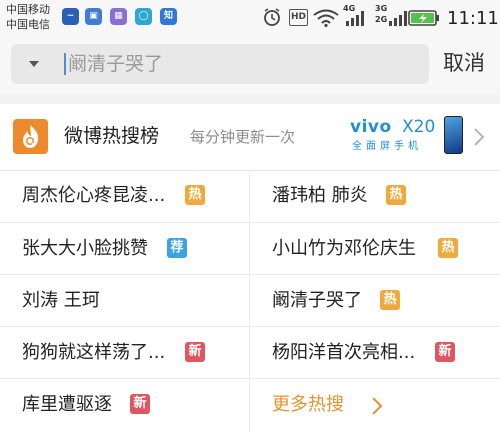 This screenshot has height=431, width=500. What do you see at coordinates (28, 24) in the screenshot?
I see `carrier-2: 中国电信` at bounding box center [28, 24].